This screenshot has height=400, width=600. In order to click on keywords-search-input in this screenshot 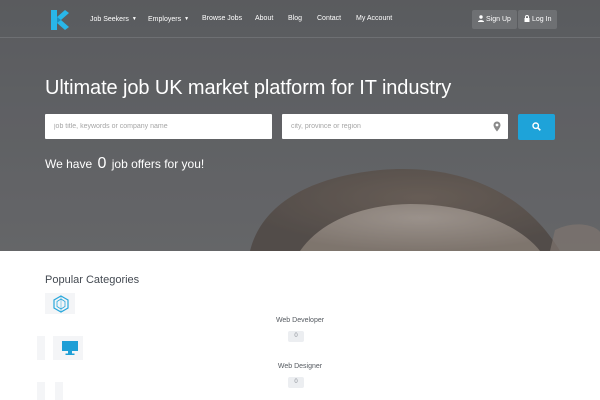, I will do `click(158, 126)`.